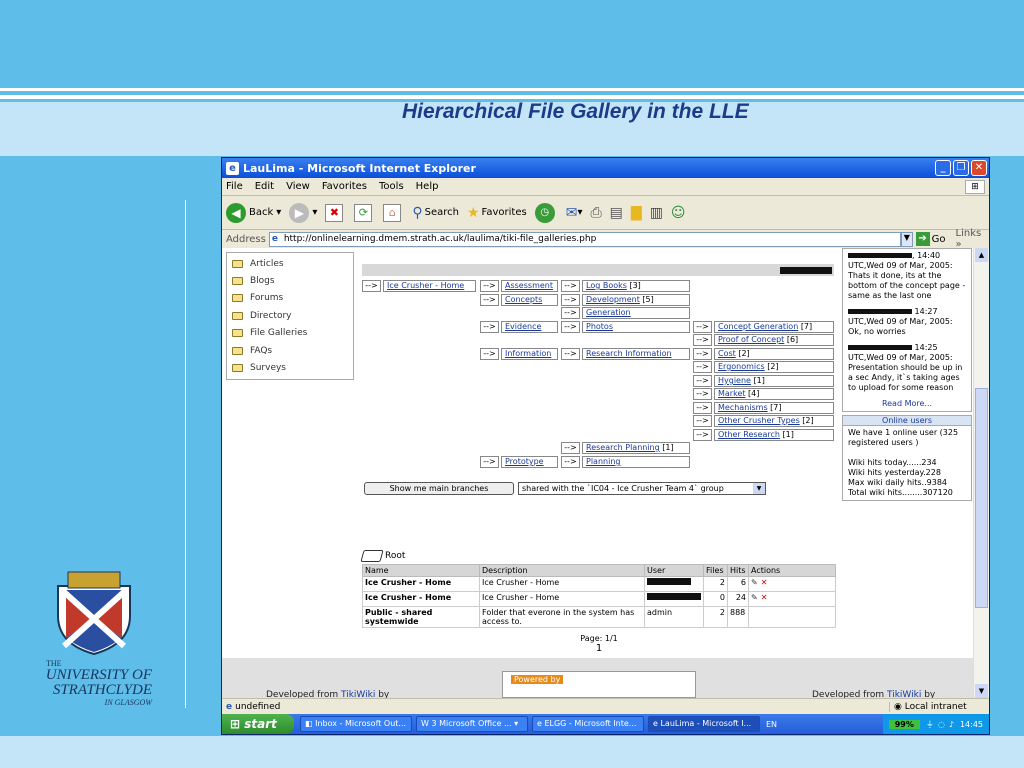  I want to click on power-plug-icon: ⏚, so click(930, 724).